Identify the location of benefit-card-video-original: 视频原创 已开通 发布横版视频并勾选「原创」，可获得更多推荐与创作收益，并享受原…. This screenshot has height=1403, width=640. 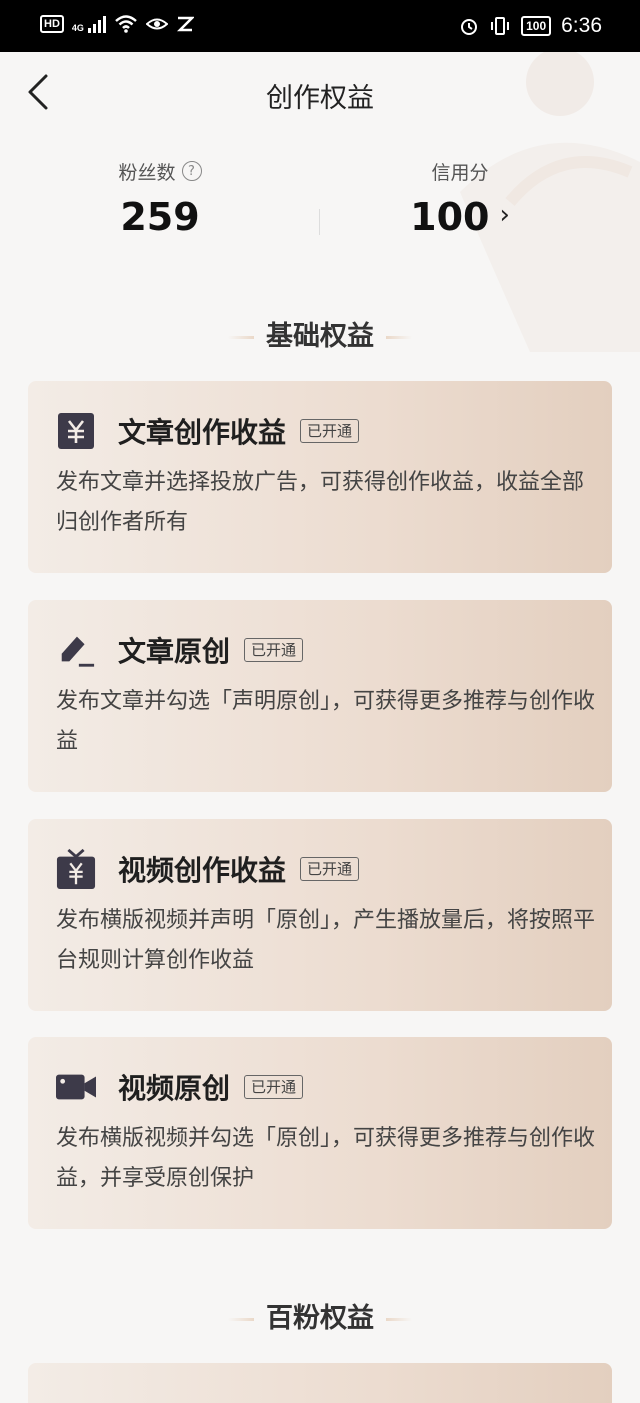
(320, 1133).